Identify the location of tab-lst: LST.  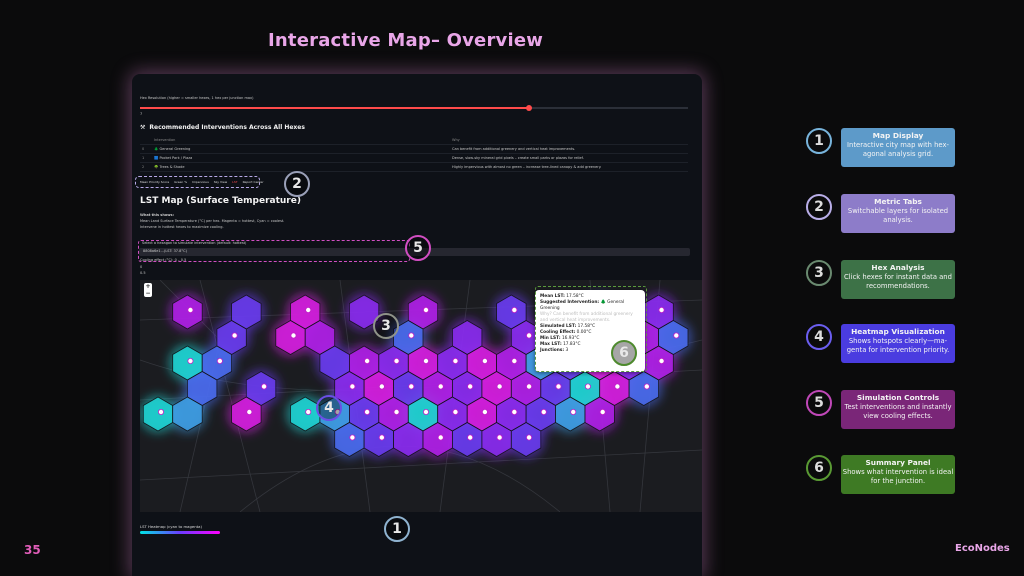
(234, 182).